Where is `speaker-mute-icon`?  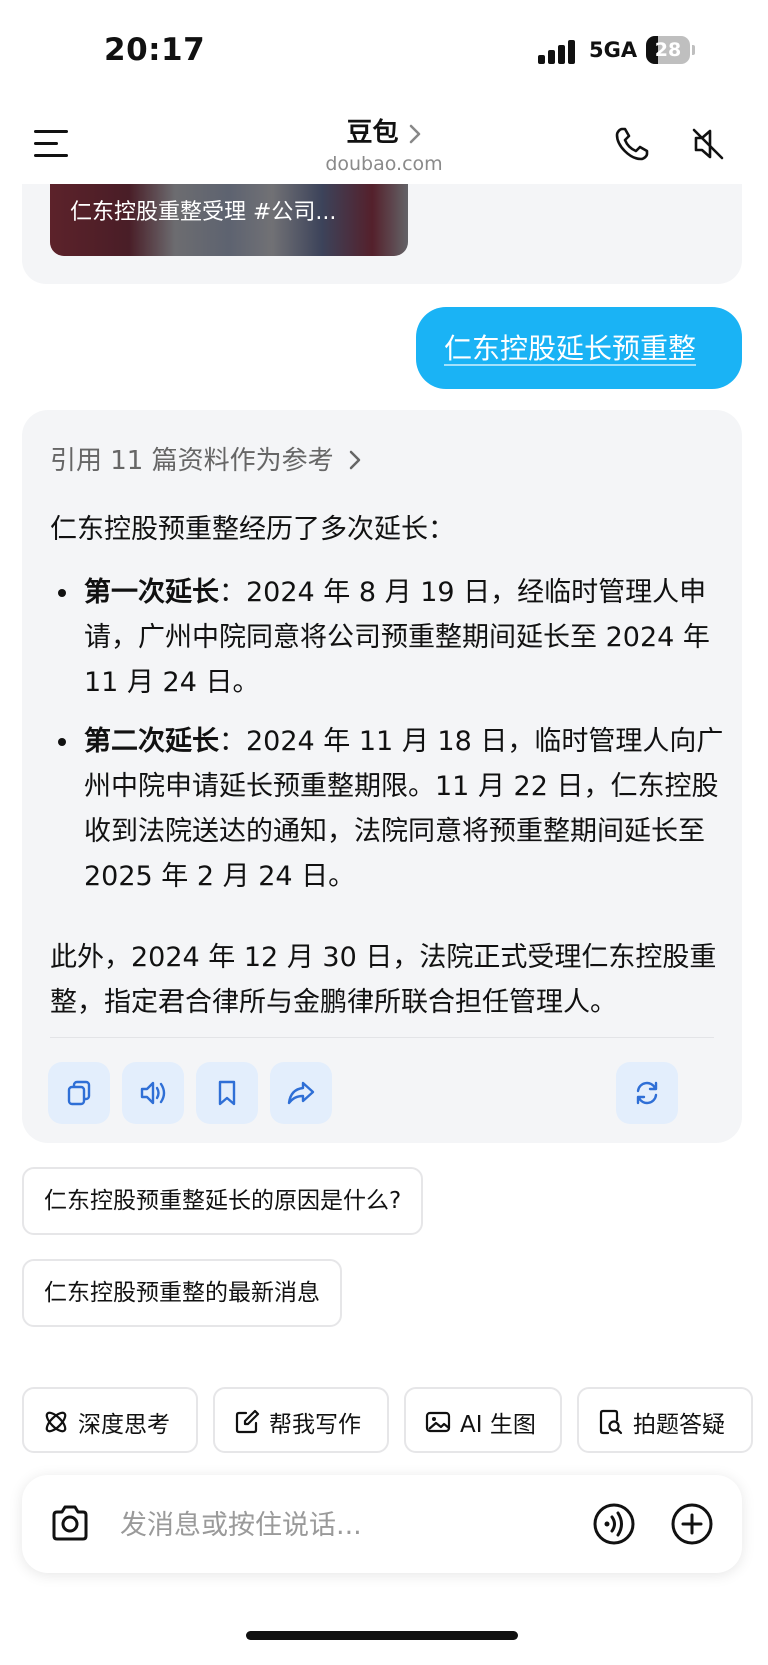
speaker-mute-icon is located at coordinates (708, 144).